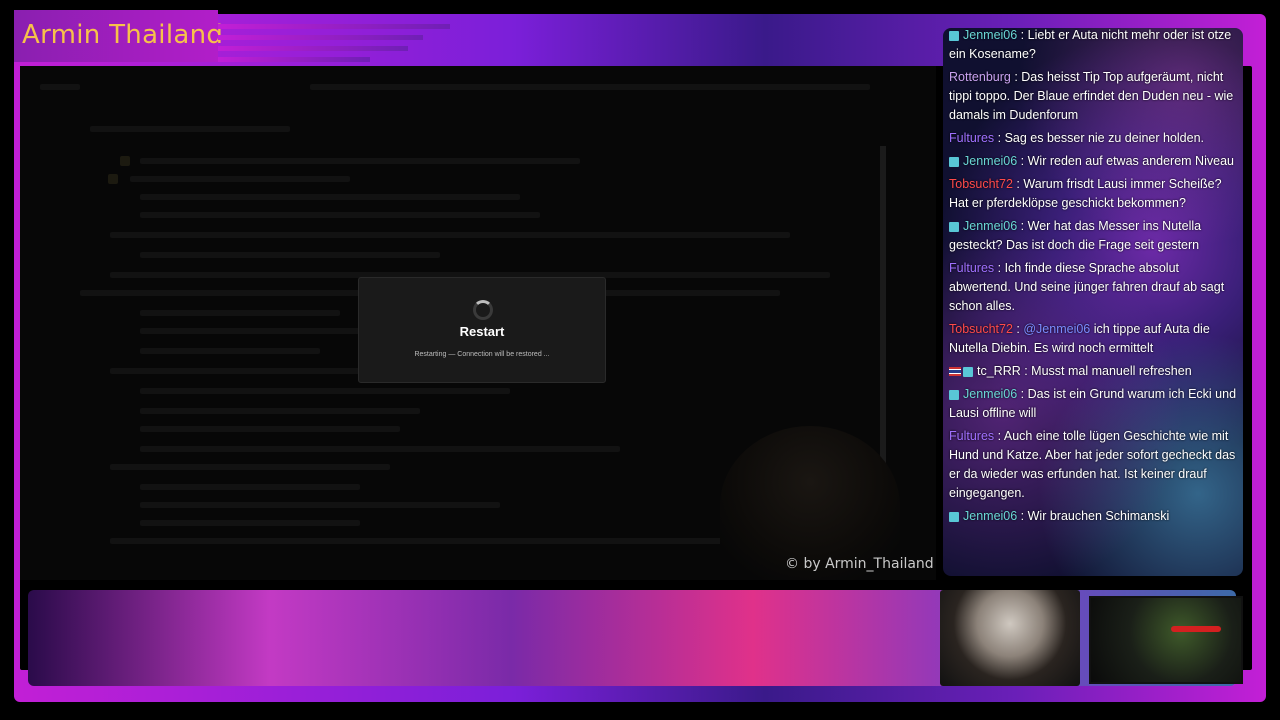 The width and height of the screenshot is (1280, 720). I want to click on red-light, so click(1196, 629).